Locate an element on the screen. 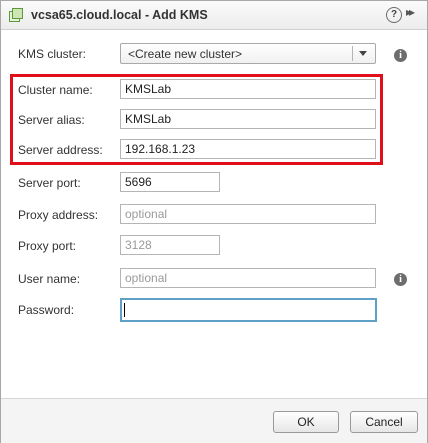 The height and width of the screenshot is (443, 428). select-divider is located at coordinates (352, 53).